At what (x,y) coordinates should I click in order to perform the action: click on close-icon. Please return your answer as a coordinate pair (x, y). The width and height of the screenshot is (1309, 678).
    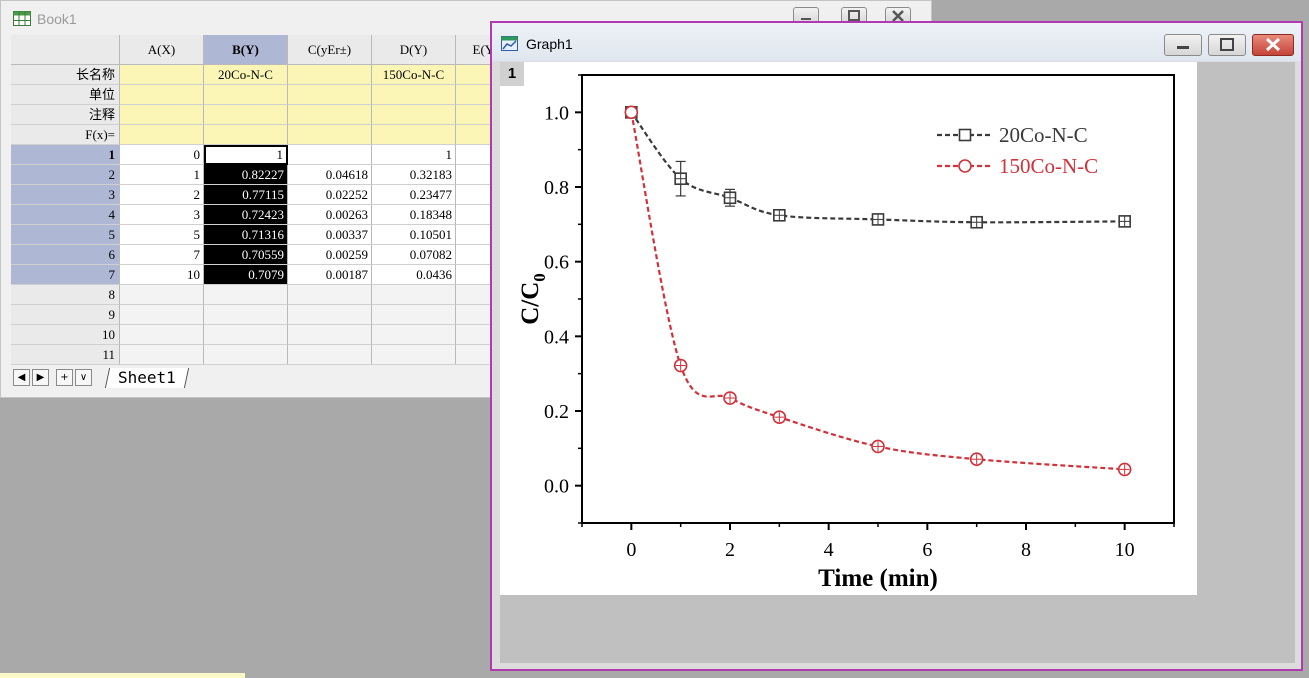
    Looking at the image, I should click on (1273, 44).